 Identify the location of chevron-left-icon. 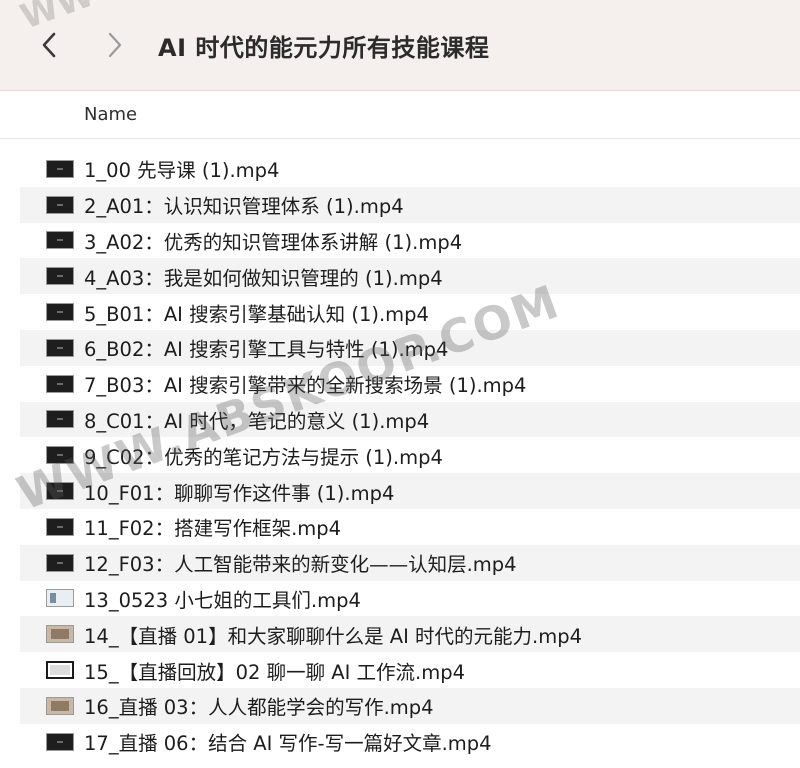
(49, 45).